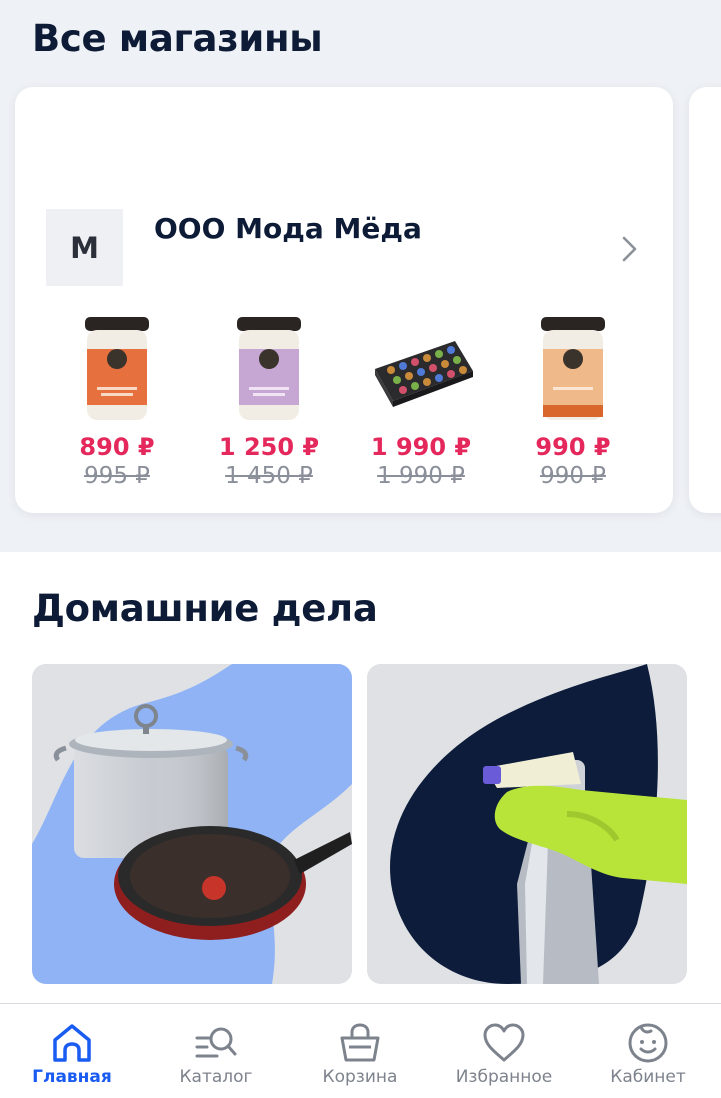  I want to click on product-old-price: 995 ₽, so click(117, 476).